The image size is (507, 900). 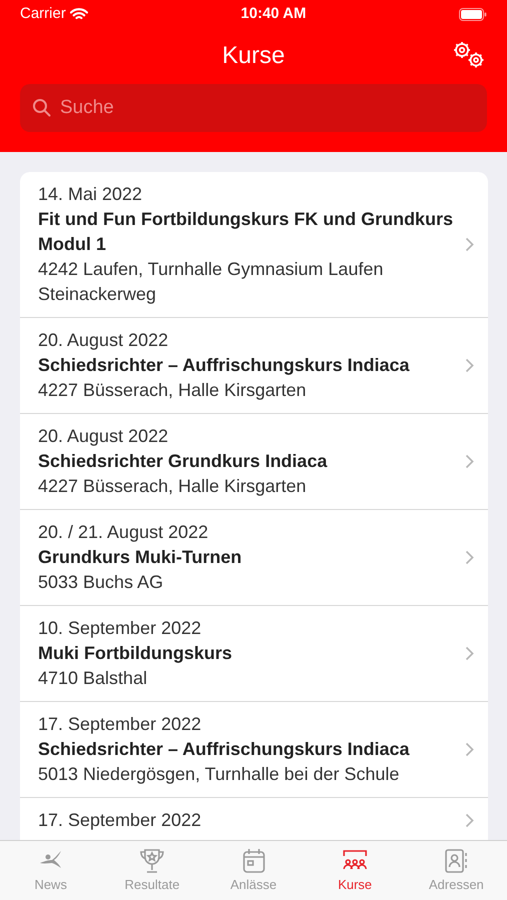 I want to click on trophy-icon, so click(x=152, y=861).